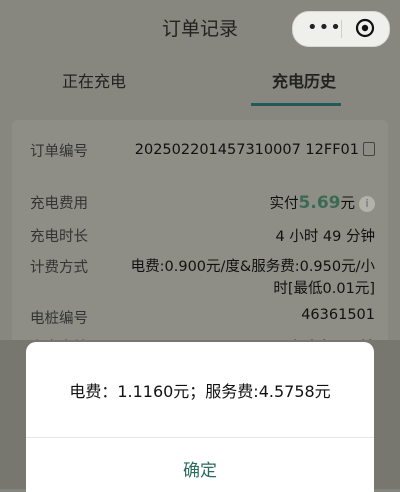  I want to click on order-number-value: 202502201457310007 12FF01, so click(255, 149).